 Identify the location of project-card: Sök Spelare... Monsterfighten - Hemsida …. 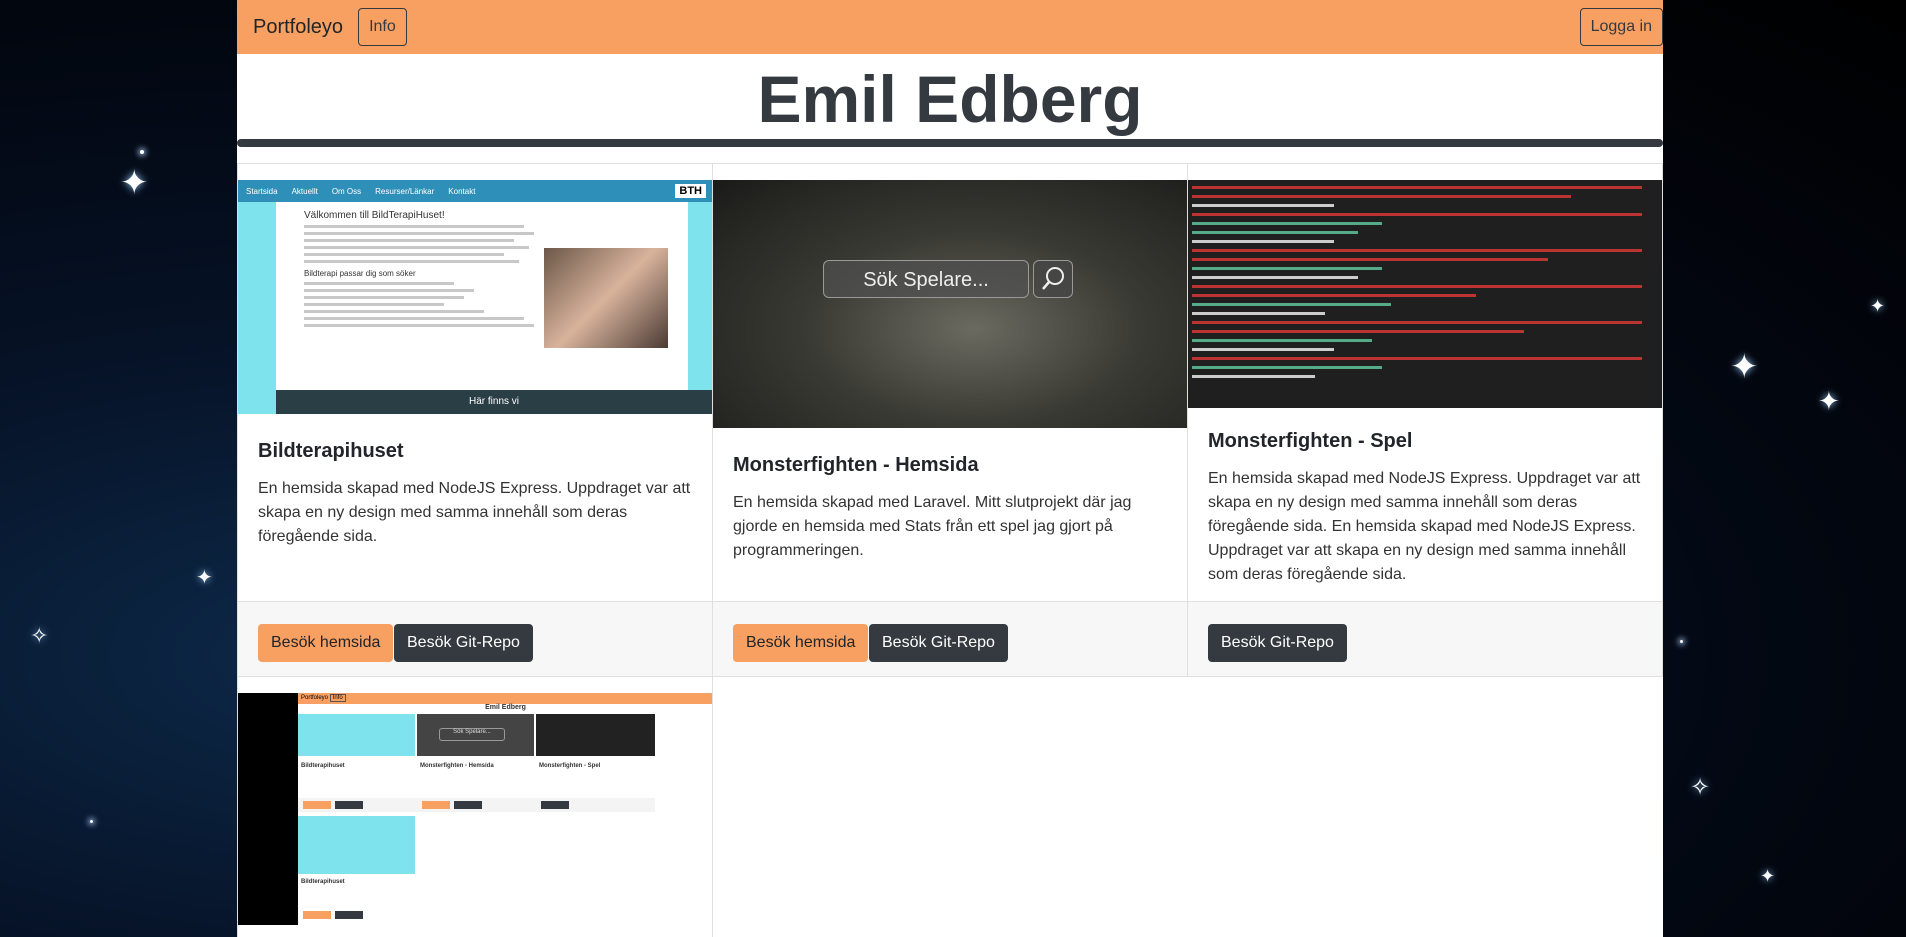
(950, 420).